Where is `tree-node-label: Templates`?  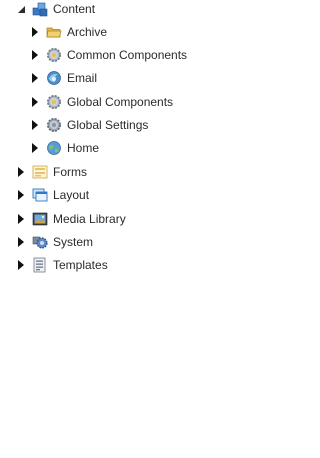
tree-node-label: Templates is located at coordinates (80, 265).